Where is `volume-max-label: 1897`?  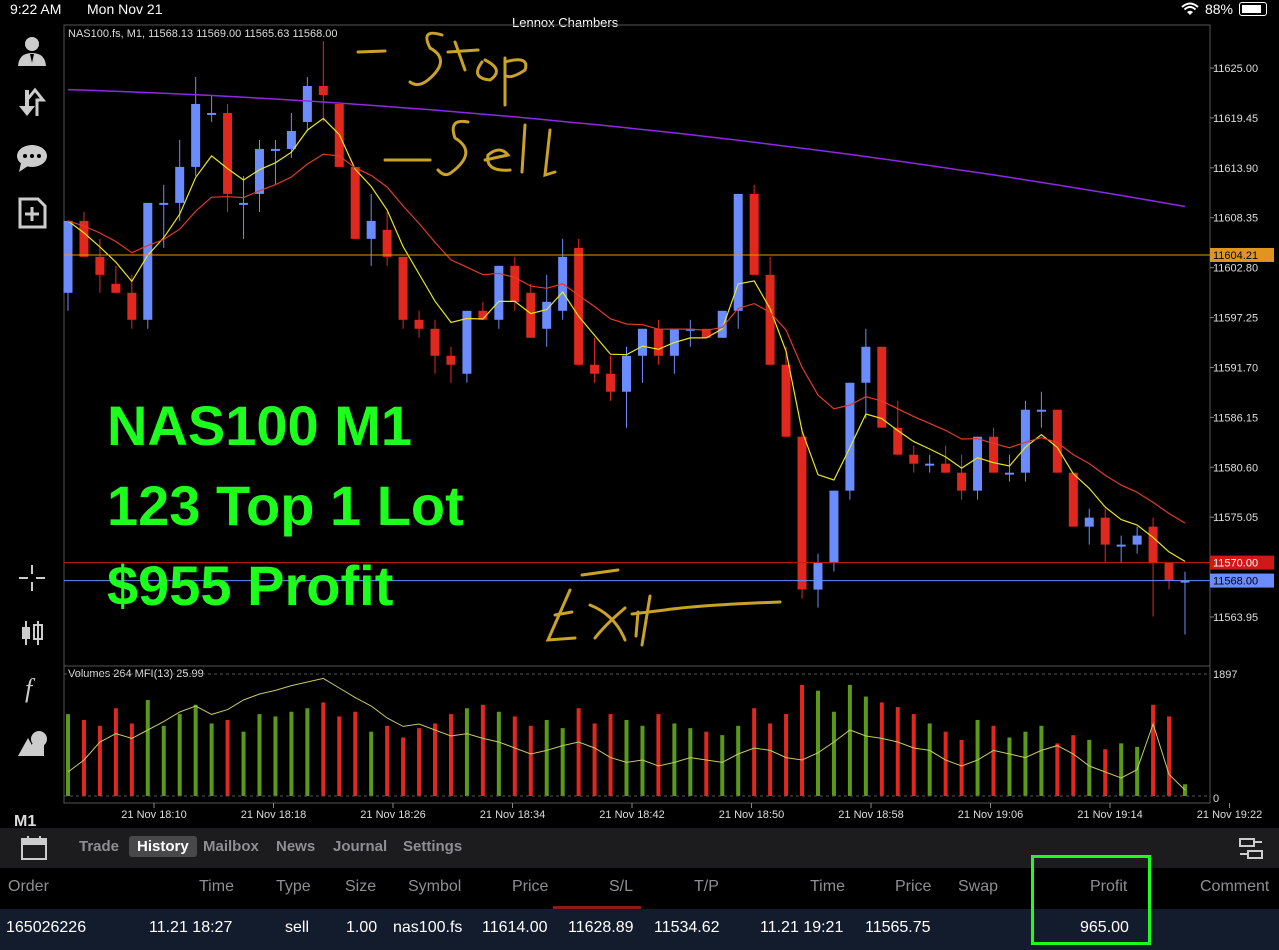
volume-max-label: 1897 is located at coordinates (1225, 675).